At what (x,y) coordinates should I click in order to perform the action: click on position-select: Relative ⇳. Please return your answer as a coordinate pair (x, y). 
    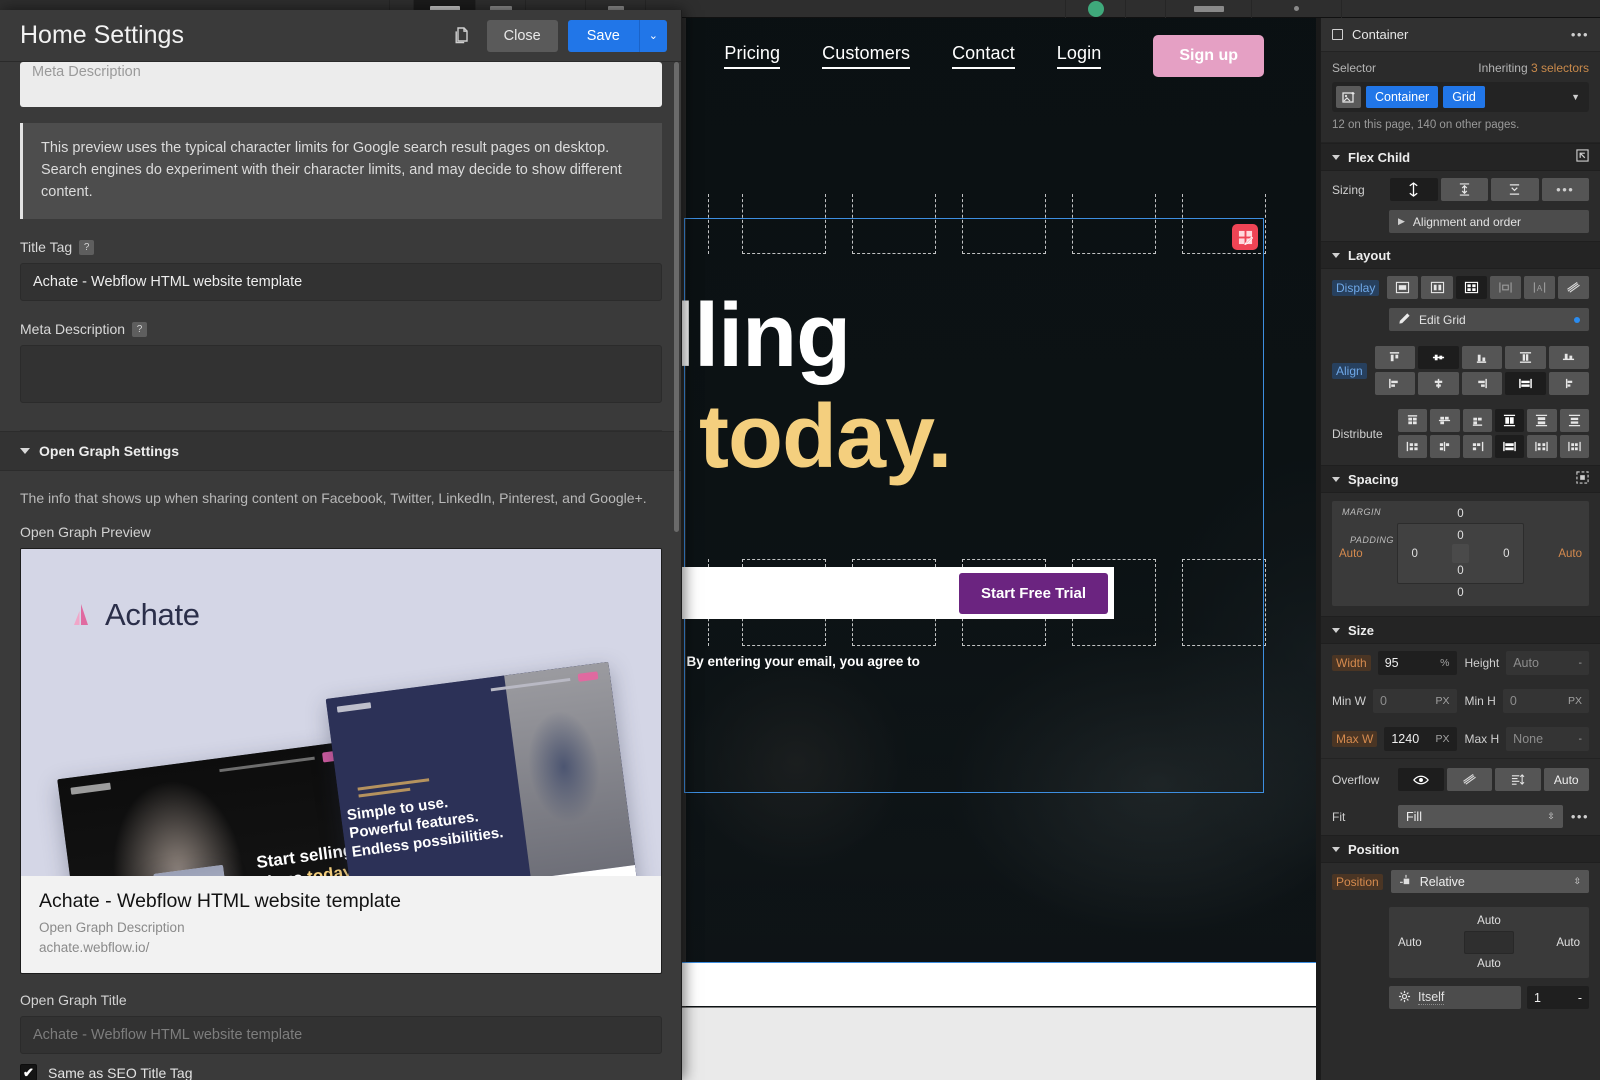
    Looking at the image, I should click on (1489, 881).